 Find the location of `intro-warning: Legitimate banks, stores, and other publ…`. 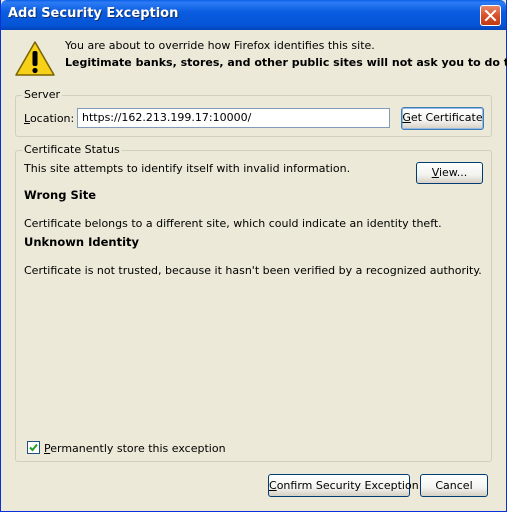

intro-warning: Legitimate banks, stores, and other publ… is located at coordinates (286, 62).